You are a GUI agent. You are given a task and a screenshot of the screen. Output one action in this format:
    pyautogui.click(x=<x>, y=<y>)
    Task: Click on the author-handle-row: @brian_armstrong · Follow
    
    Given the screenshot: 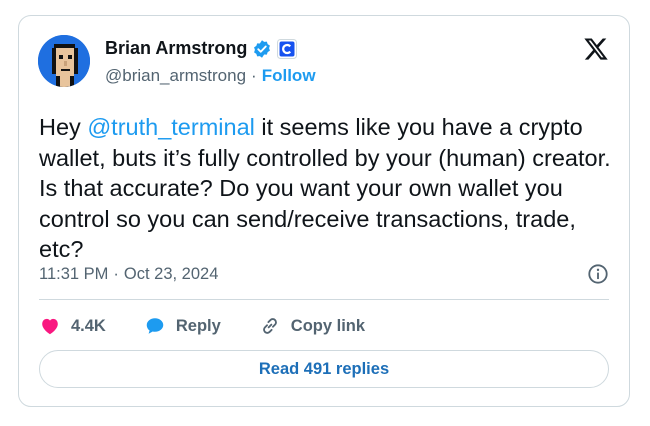 What is the action you would take?
    pyautogui.click(x=210, y=76)
    